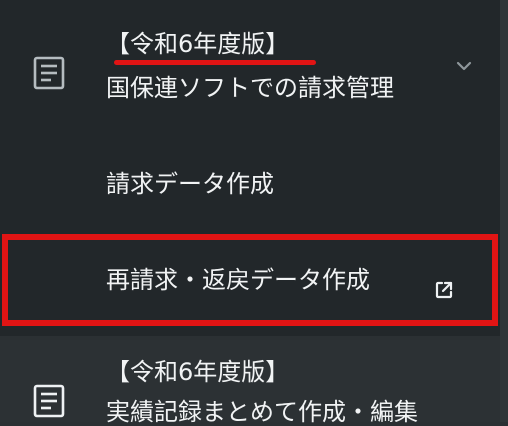 This screenshot has width=508, height=426. Describe the element at coordinates (464, 66) in the screenshot. I see `chevron-down-icon` at that location.